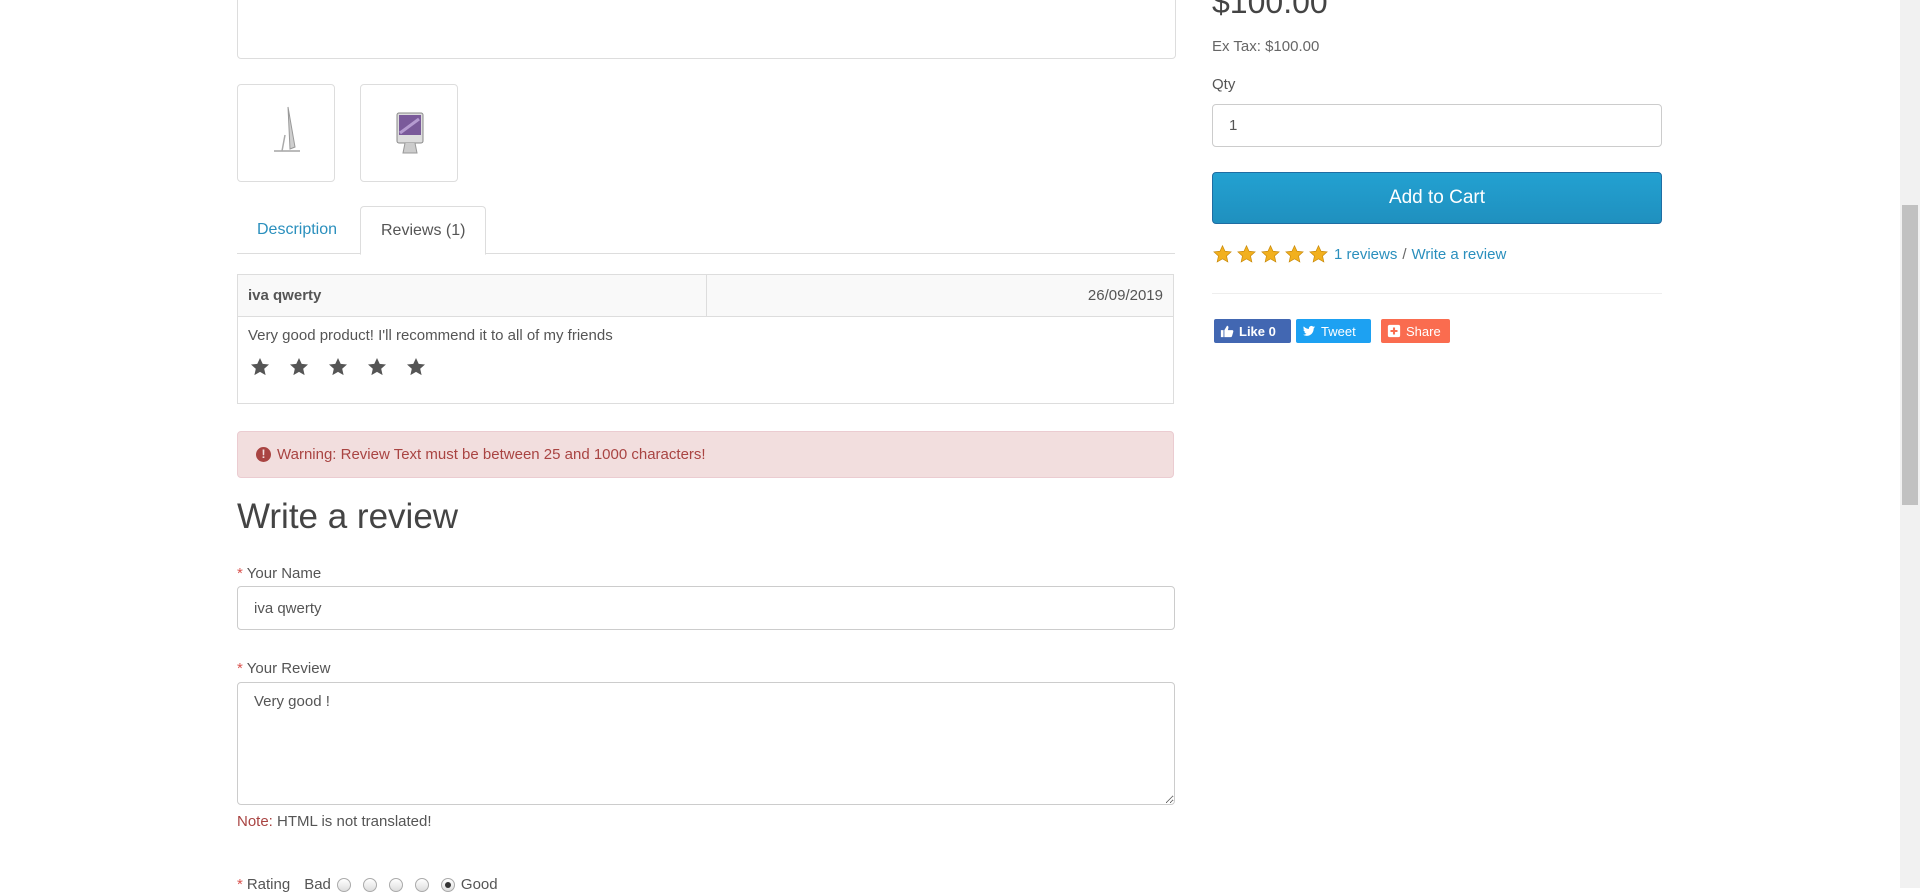 The width and height of the screenshot is (1920, 893). What do you see at coordinates (348, 516) in the screenshot?
I see `write-review-heading: Write a review` at bounding box center [348, 516].